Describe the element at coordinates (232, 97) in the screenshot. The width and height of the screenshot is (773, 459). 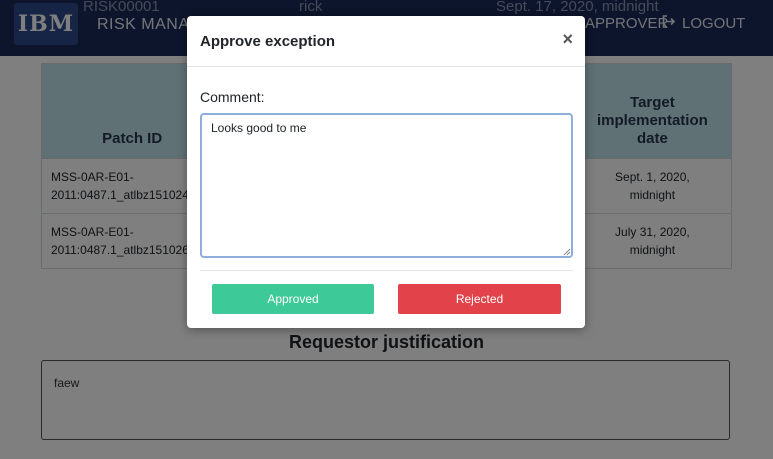
I see `comment-label: Comment:` at that location.